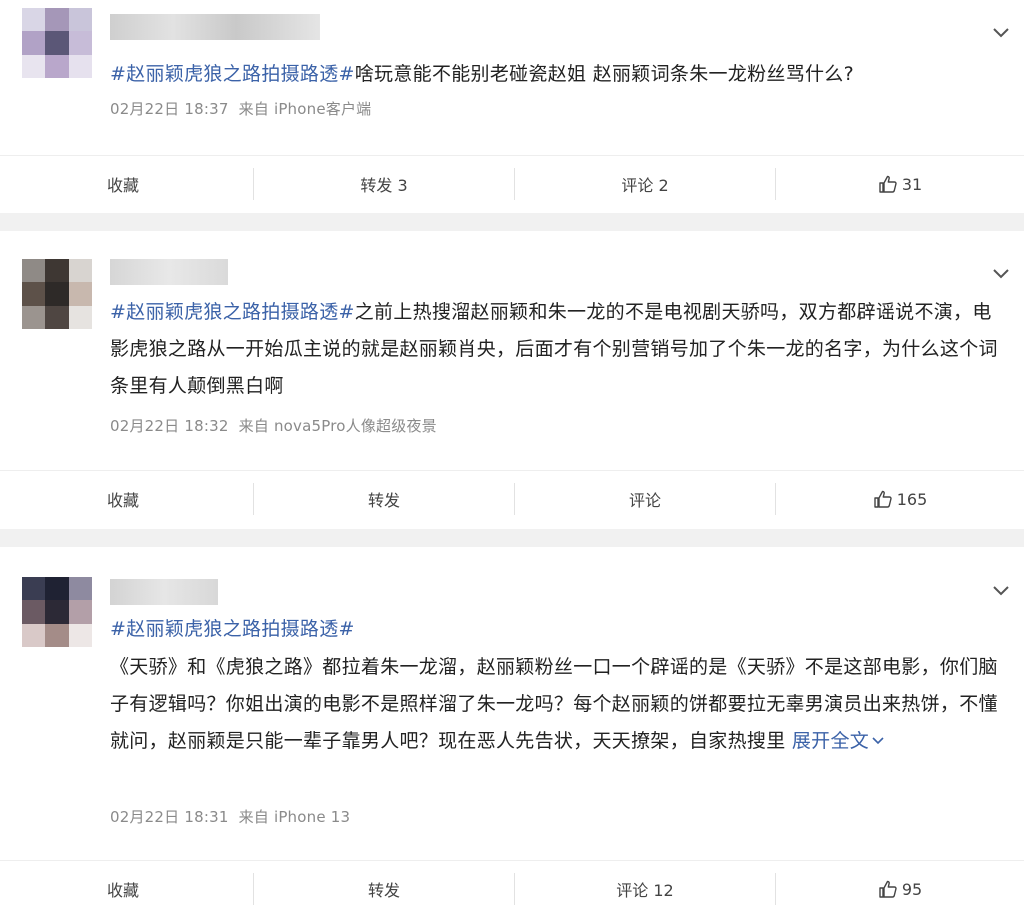 The width and height of the screenshot is (1024, 922). I want to click on expand-full-text-link: 展开全文, so click(838, 741).